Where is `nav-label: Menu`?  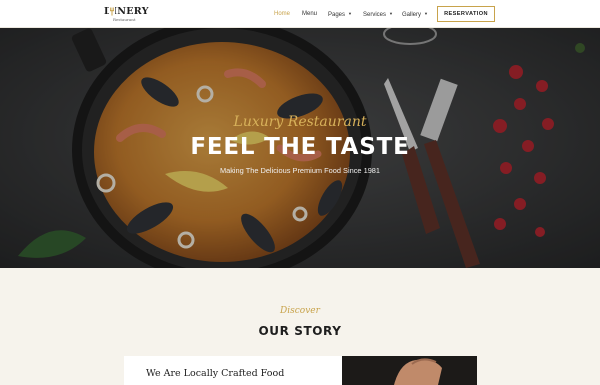
nav-label: Menu is located at coordinates (310, 14).